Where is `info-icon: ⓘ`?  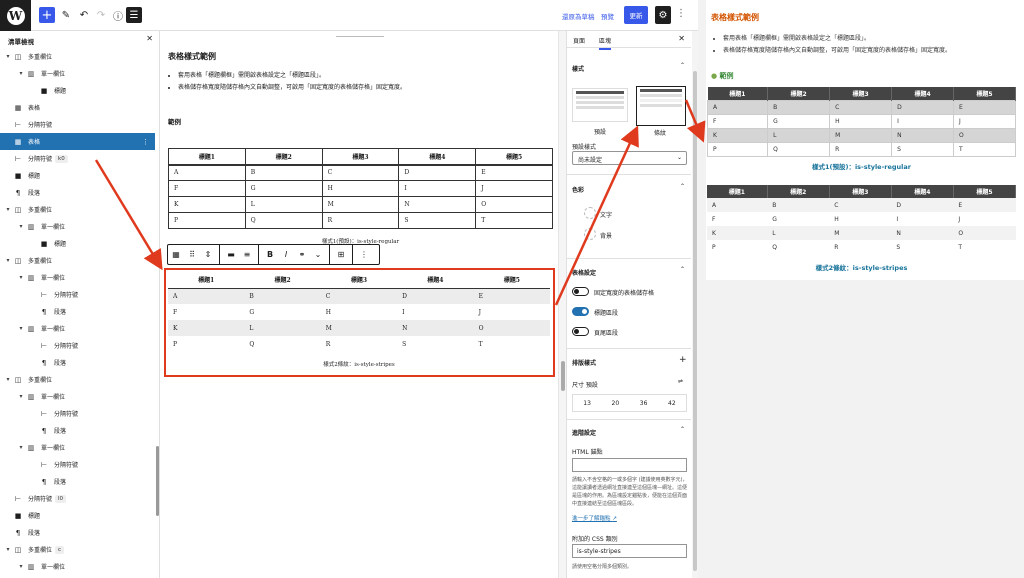 info-icon: ⓘ is located at coordinates (118, 15).